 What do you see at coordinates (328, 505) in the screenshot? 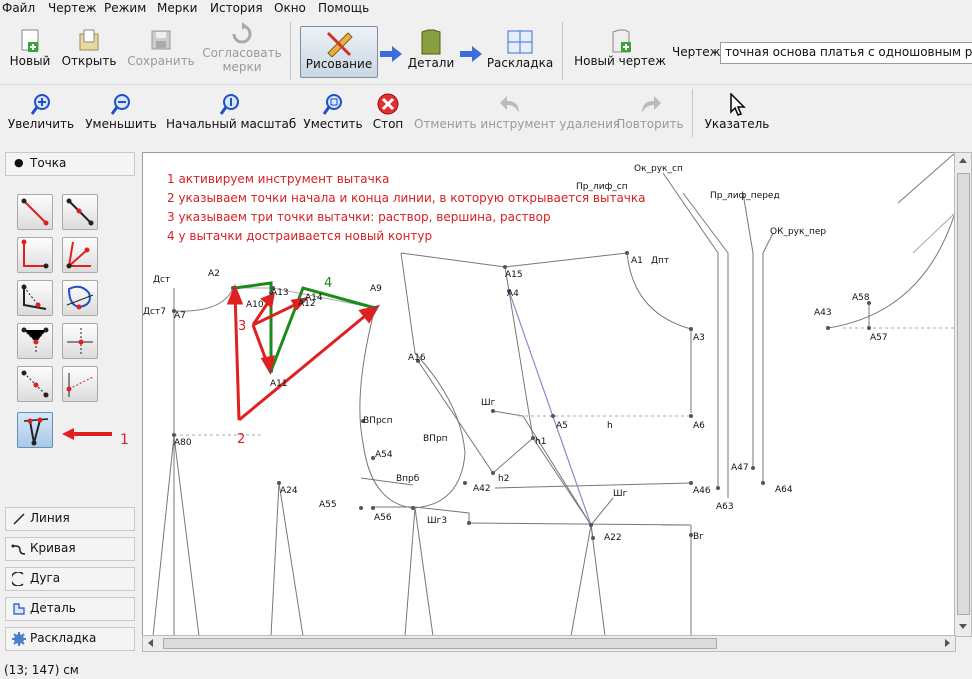
I see `label-a55: А55` at bounding box center [328, 505].